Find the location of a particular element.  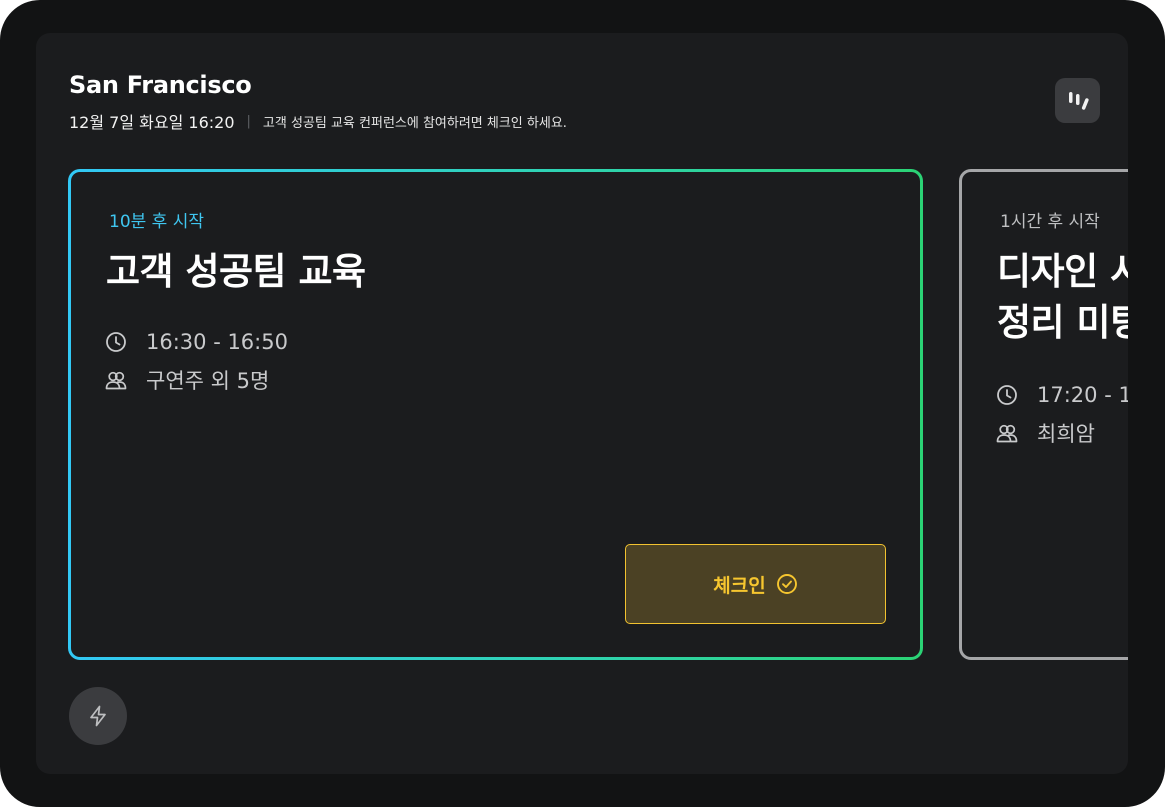

meeting-attendees-row: 구연주 외 5명 is located at coordinates (187, 380).